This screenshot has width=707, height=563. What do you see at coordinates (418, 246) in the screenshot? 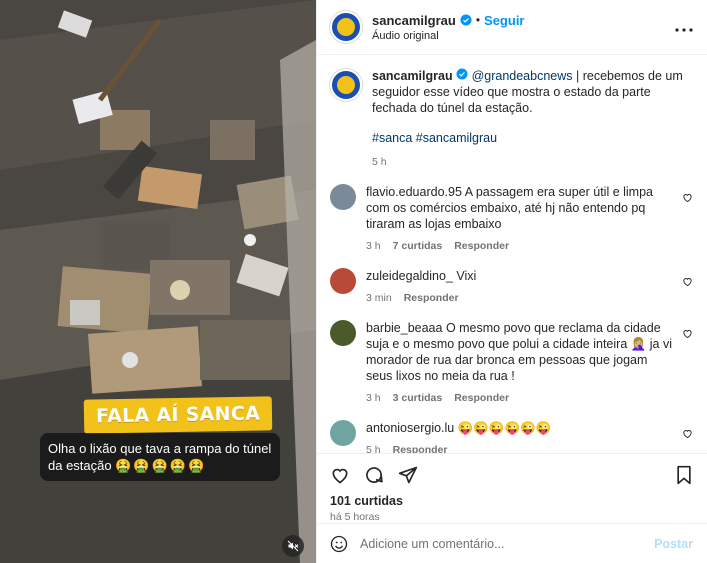
I see `comment-likes: 7 curtidas` at bounding box center [418, 246].